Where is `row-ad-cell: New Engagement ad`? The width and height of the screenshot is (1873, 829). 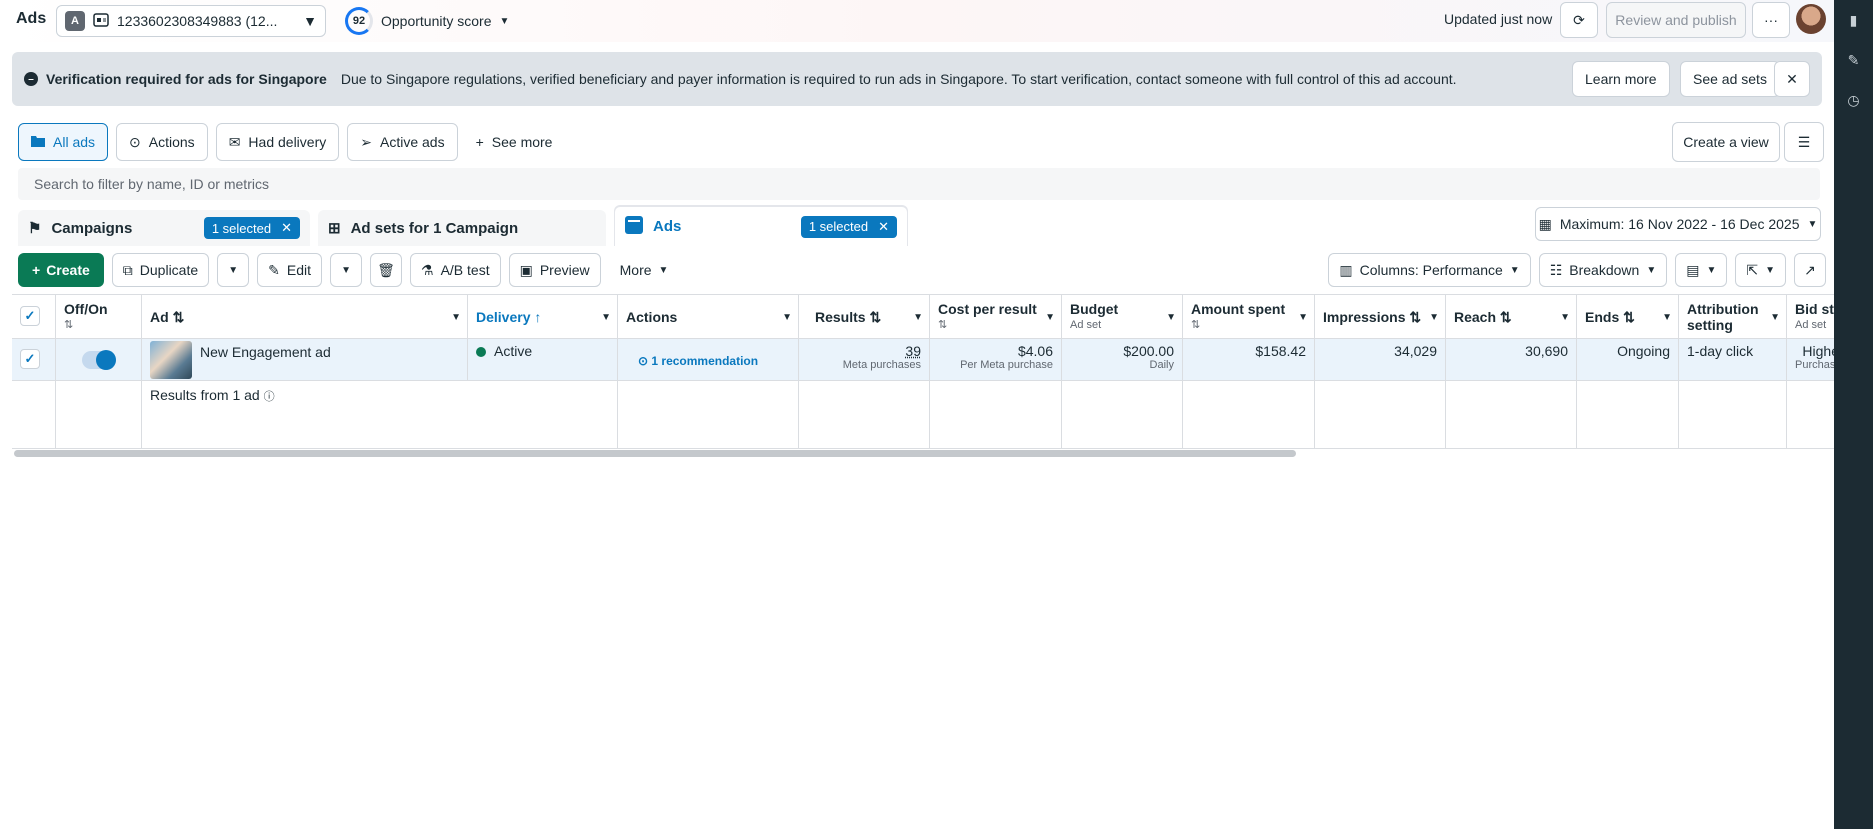
row-ad-cell: New Engagement ad is located at coordinates (305, 359).